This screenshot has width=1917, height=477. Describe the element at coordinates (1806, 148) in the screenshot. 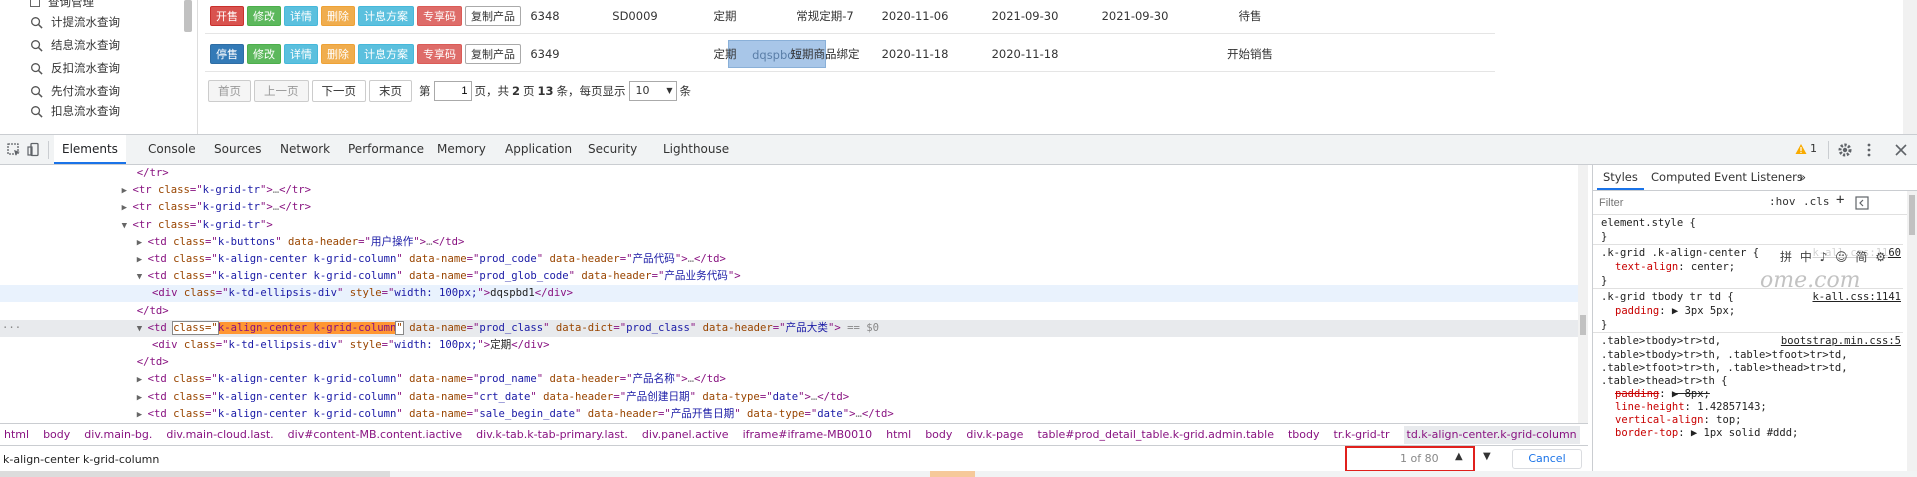

I see `warnings-indicator: 1` at that location.